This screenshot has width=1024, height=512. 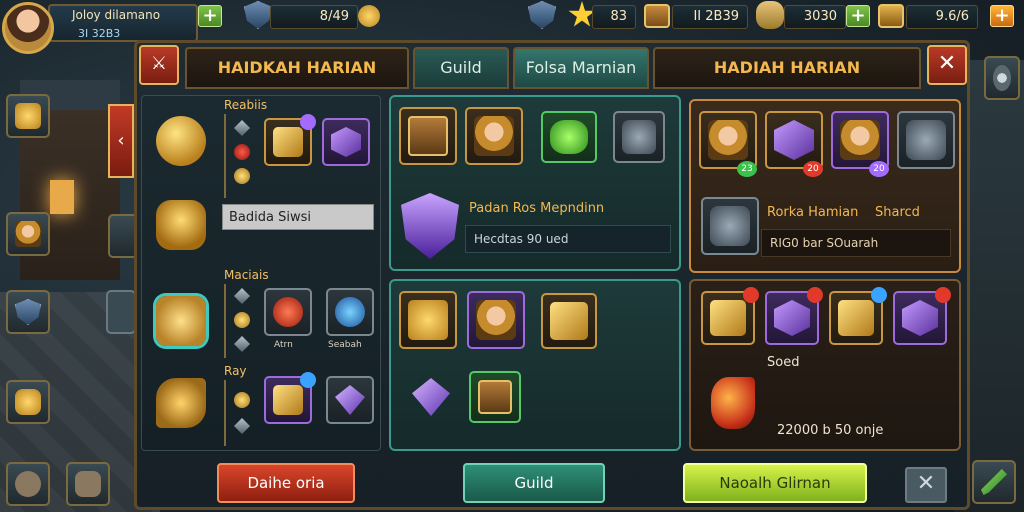 What do you see at coordinates (535, 183) in the screenshot?
I see `offer-card-middle: Padan Ros Mepndinn Hecdtas 90 ued` at bounding box center [535, 183].